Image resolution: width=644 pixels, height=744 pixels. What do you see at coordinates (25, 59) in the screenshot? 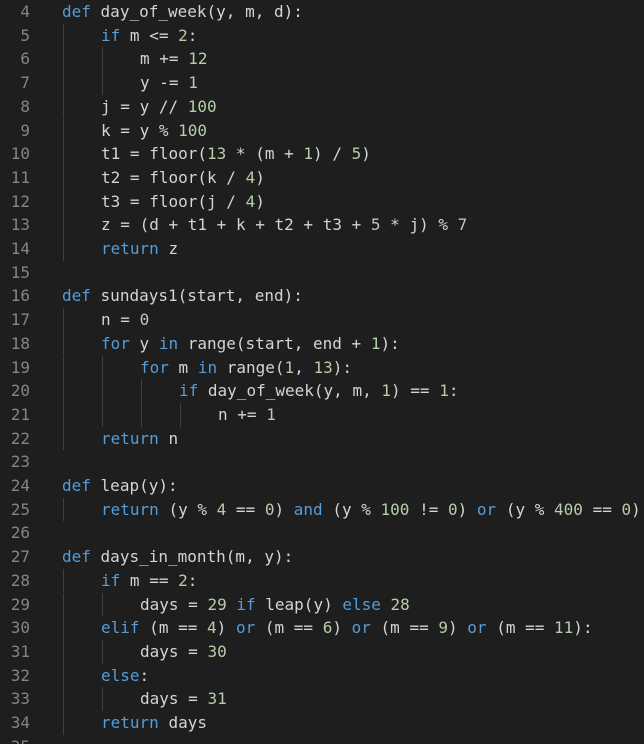
I see `line-number: 6` at bounding box center [25, 59].